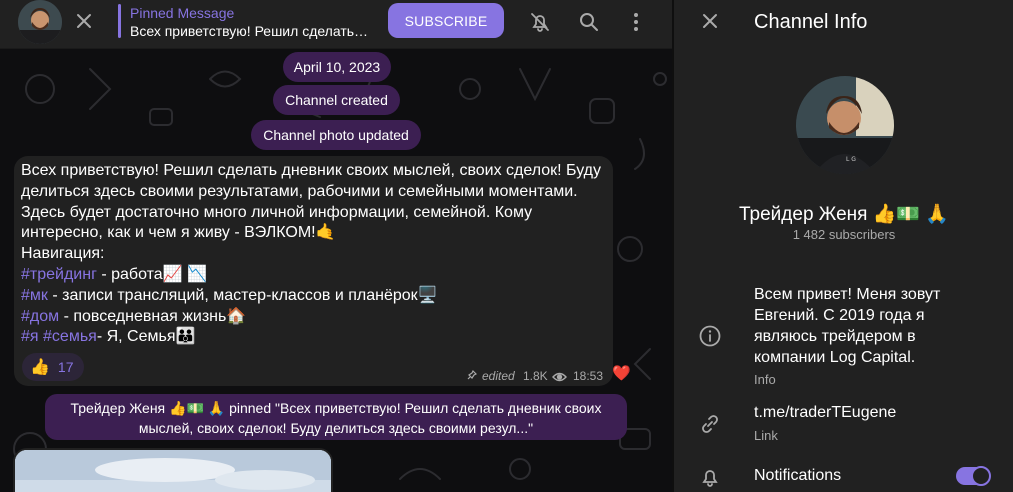 The width and height of the screenshot is (1013, 492). I want to click on channel-avatar-small, so click(40, 22).